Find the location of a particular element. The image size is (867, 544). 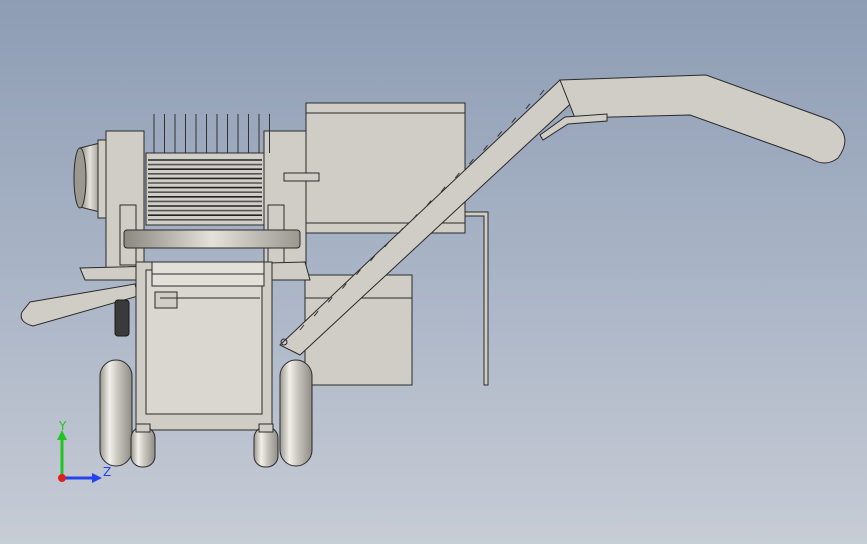

z-axis-head is located at coordinates (97, 478).